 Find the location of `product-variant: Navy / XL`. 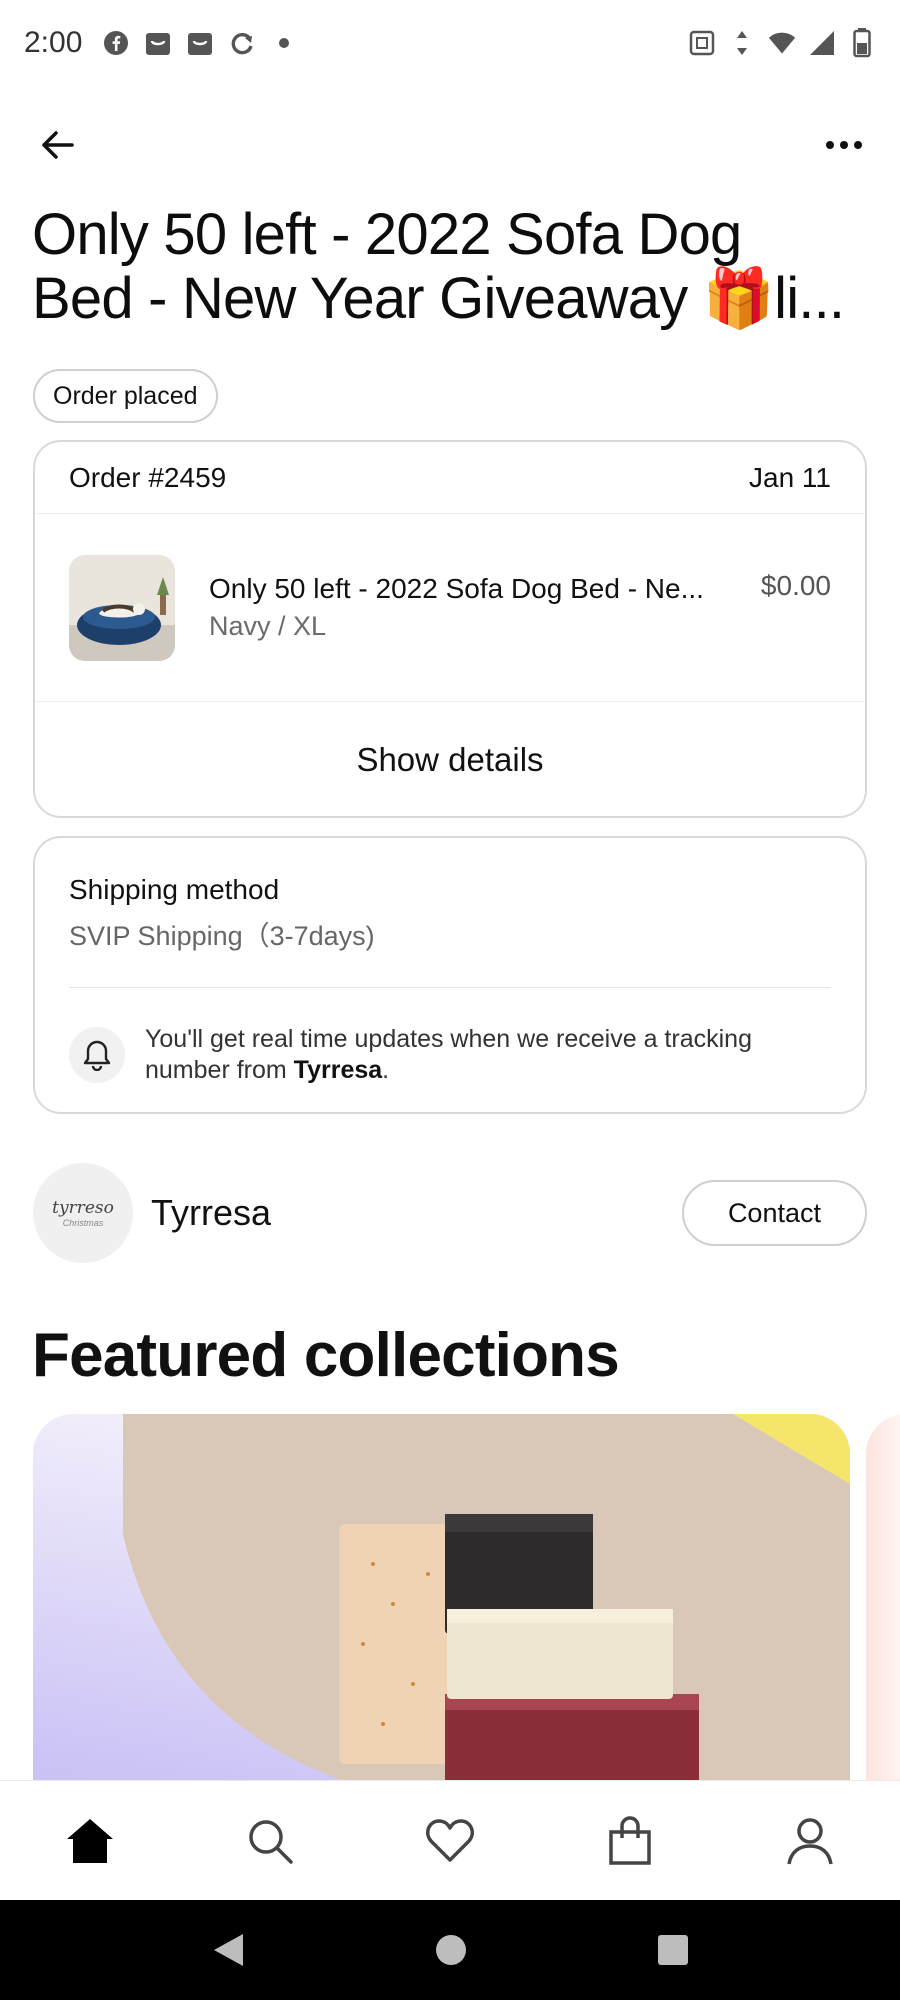

product-variant: Navy / XL is located at coordinates (268, 626).